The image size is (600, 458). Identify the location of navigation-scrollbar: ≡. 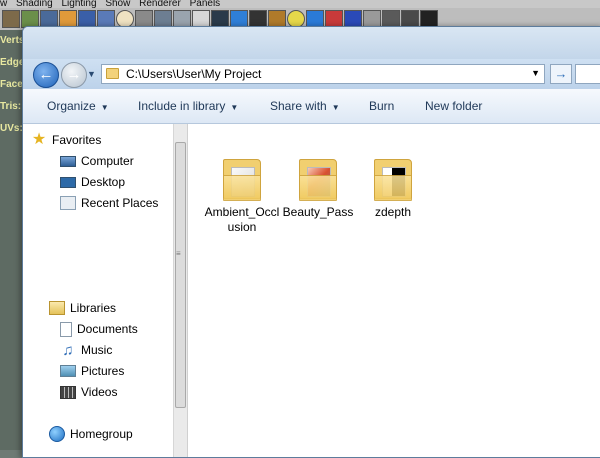
(180, 290).